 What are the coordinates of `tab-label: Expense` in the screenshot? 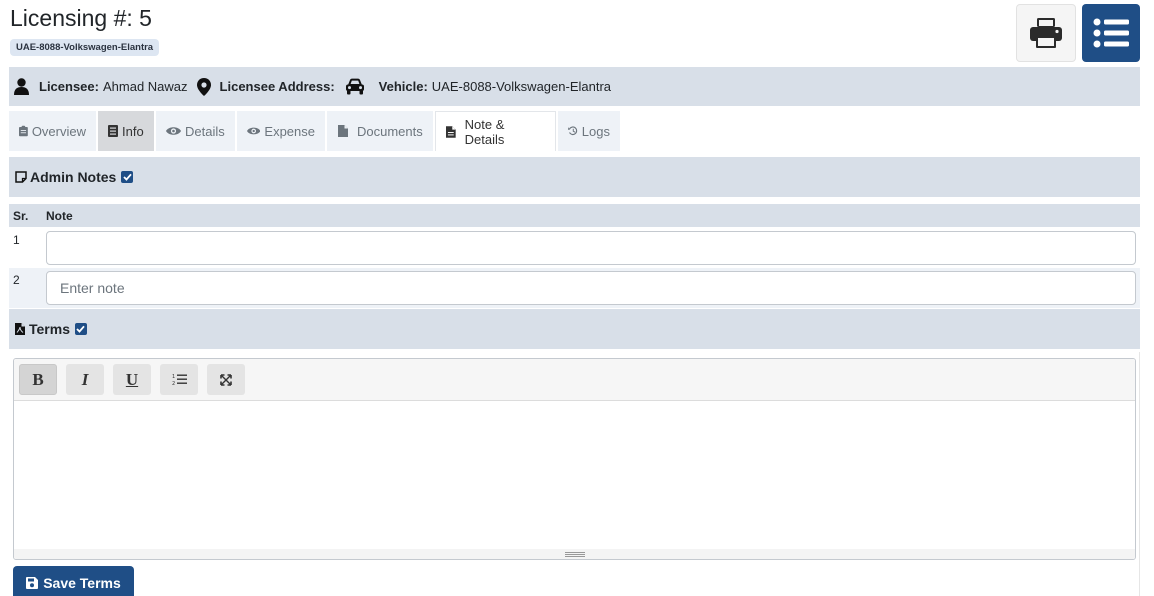 It's located at (289, 131).